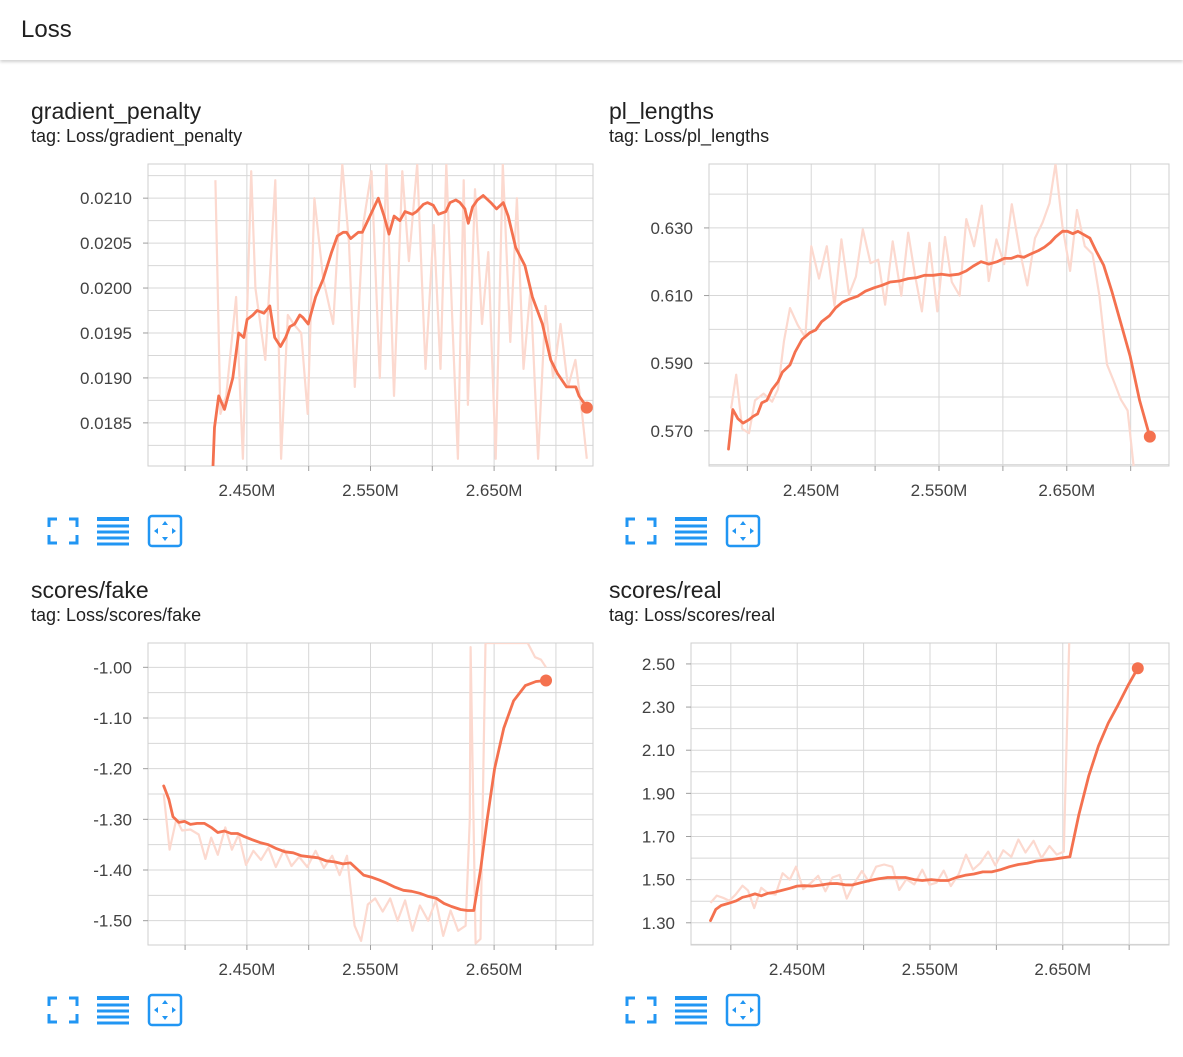  Describe the element at coordinates (658, 793) in the screenshot. I see `y-tick-label: 1.90` at that location.